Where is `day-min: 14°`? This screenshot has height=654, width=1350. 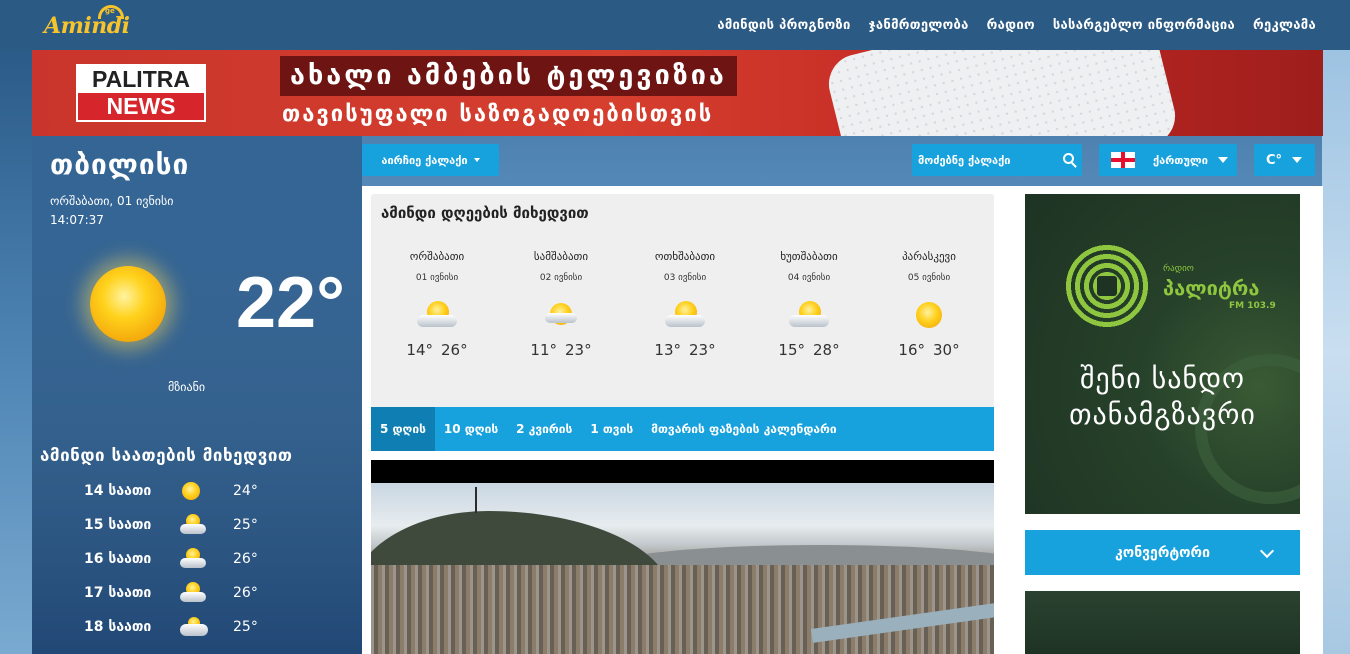 day-min: 14° is located at coordinates (419, 350).